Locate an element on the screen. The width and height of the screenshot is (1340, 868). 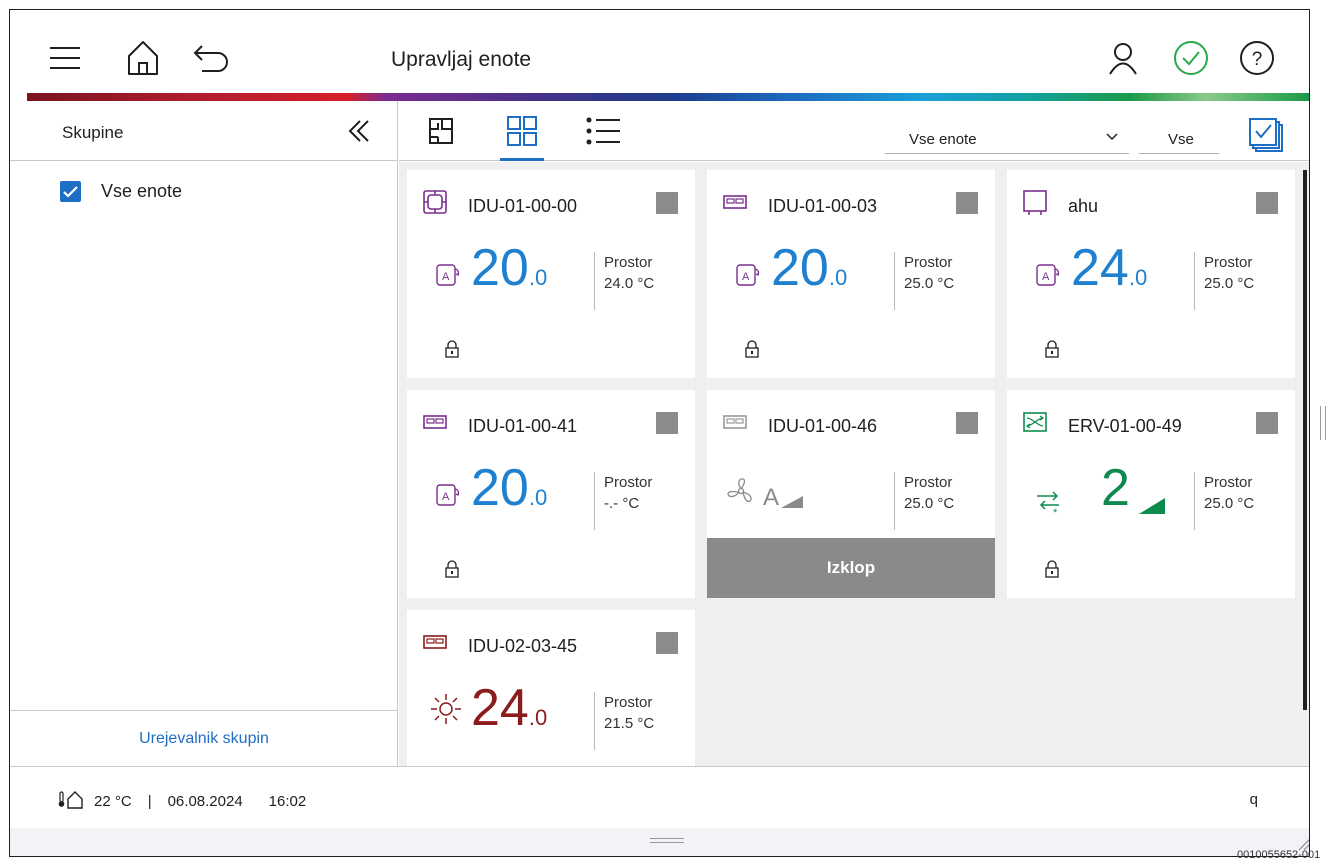
room-temperature: Prostor -.- °C is located at coordinates (623, 501).